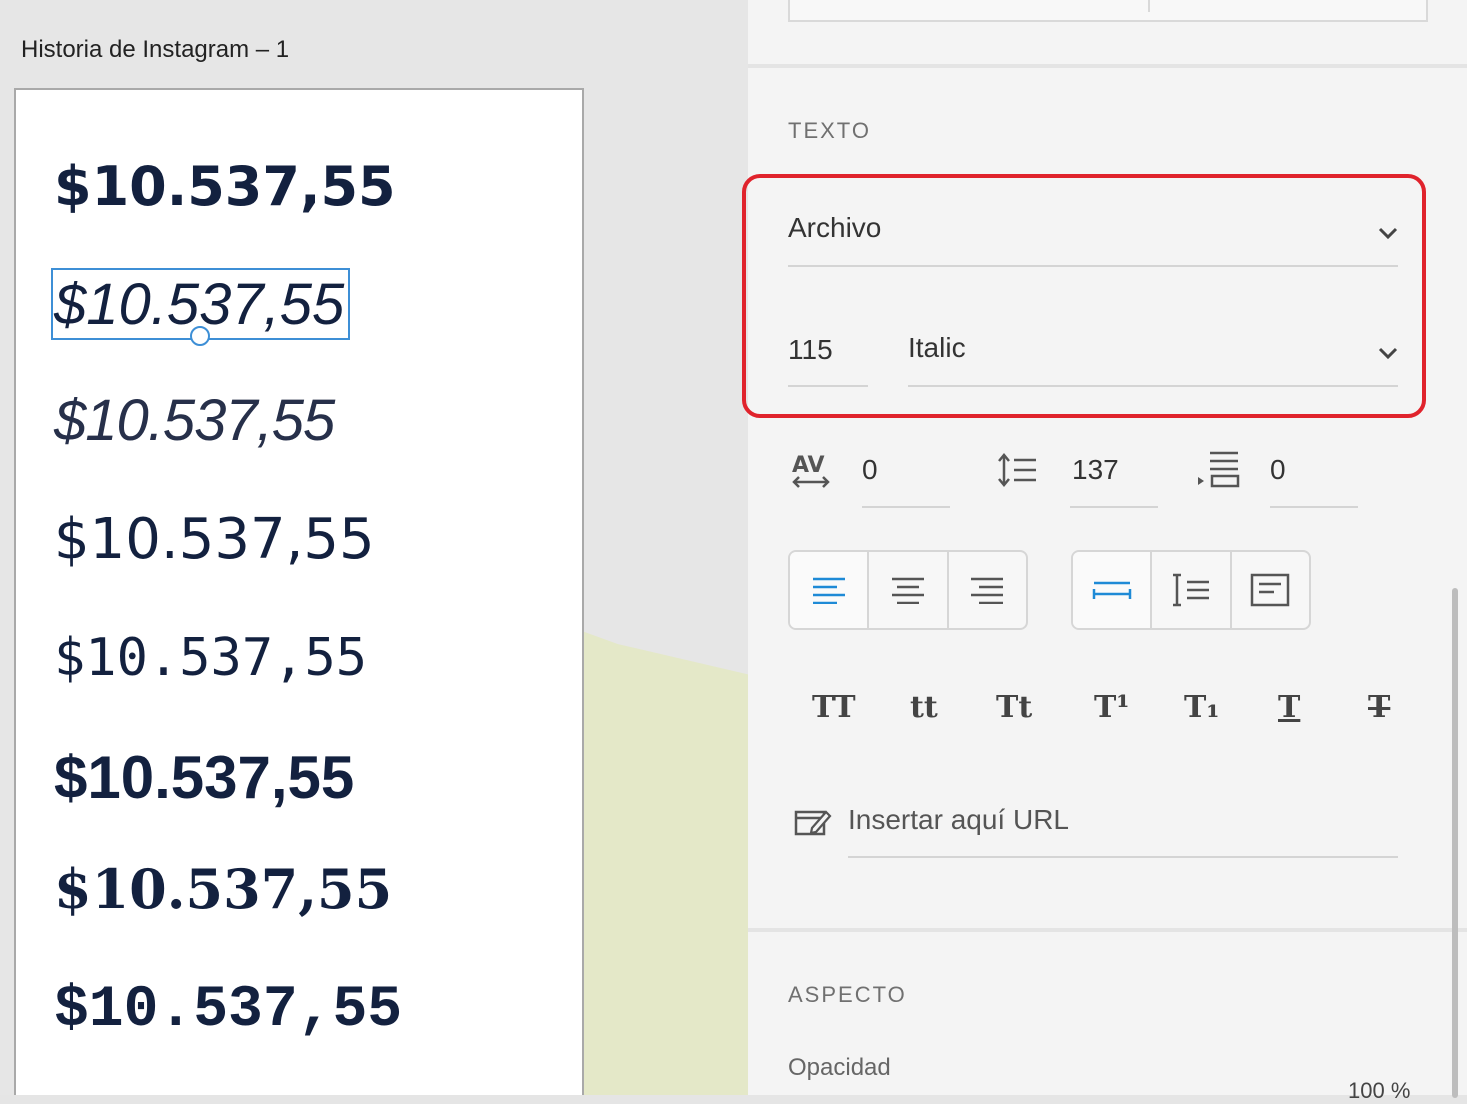  I want to click on character-spacing-icon: AV, so click(811, 470).